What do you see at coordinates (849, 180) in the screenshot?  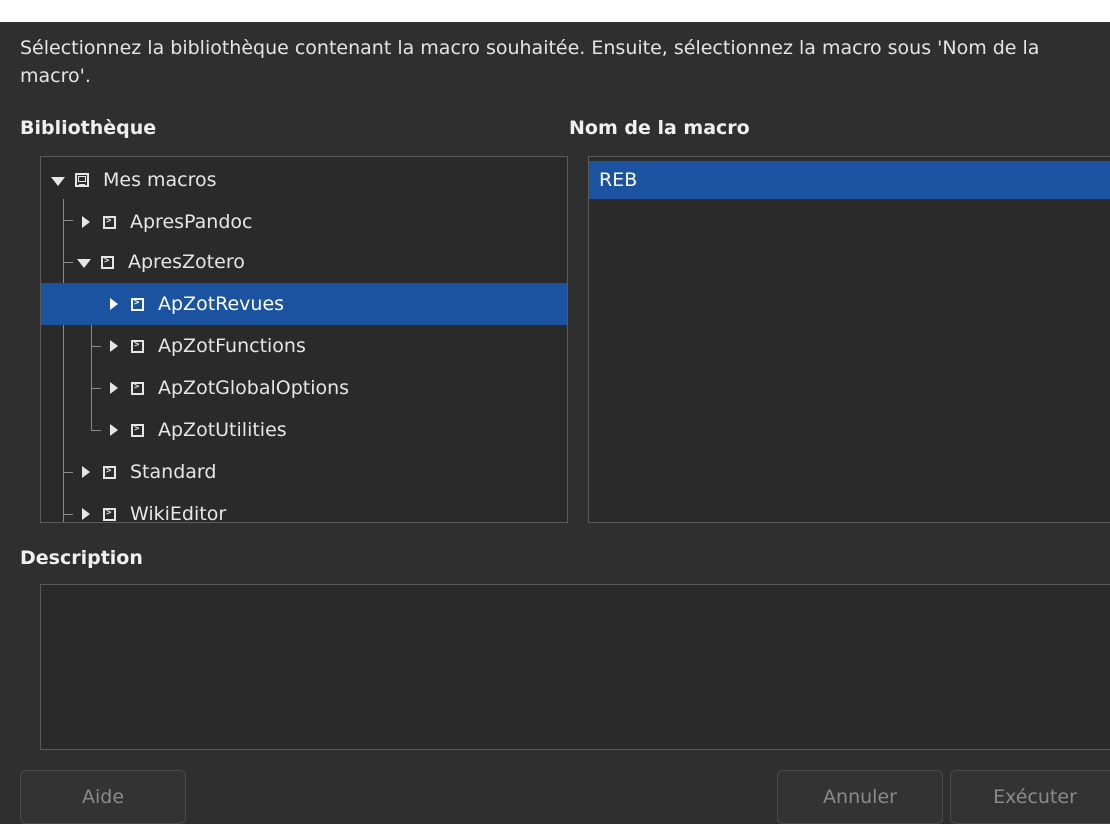 I see `macro-list-item: REB` at bounding box center [849, 180].